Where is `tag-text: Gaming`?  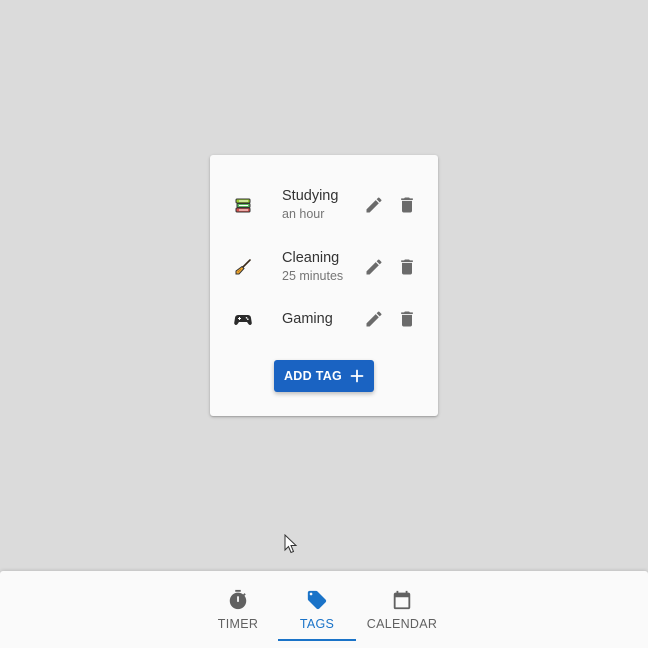
tag-text: Gaming is located at coordinates (307, 319).